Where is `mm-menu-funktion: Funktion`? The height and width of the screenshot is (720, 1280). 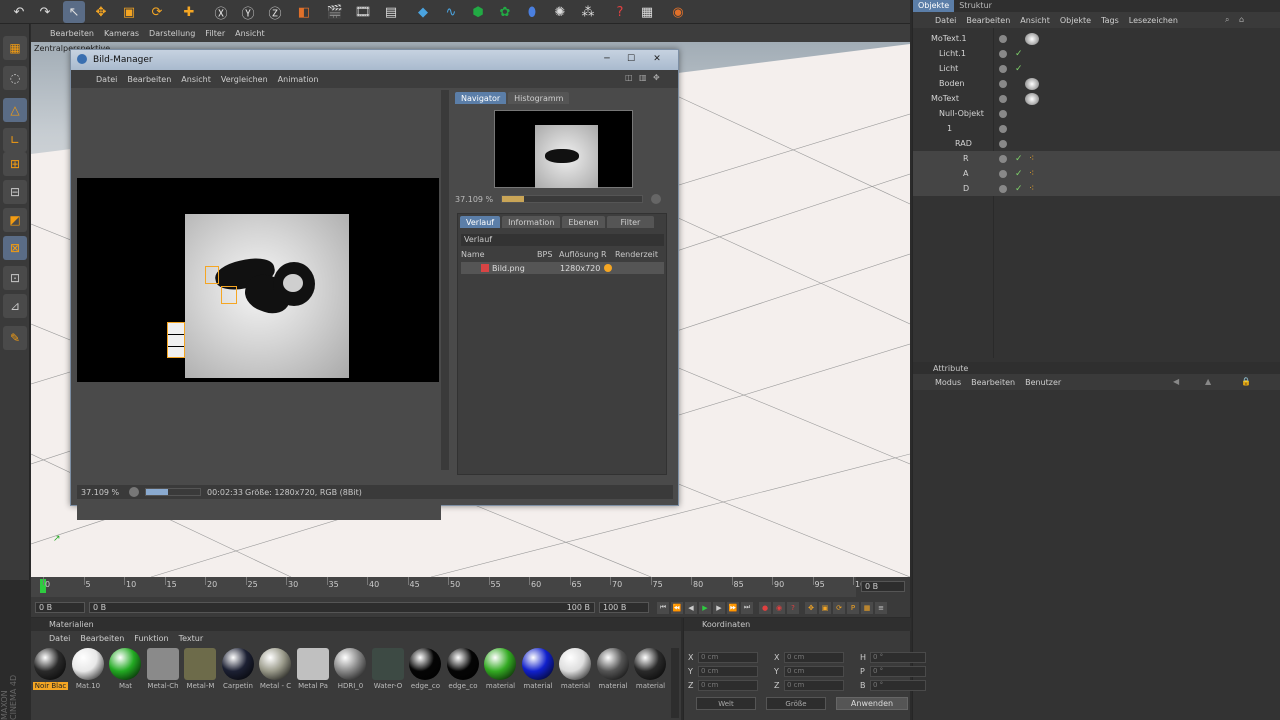
mm-menu-funktion: Funktion is located at coordinates (151, 638).